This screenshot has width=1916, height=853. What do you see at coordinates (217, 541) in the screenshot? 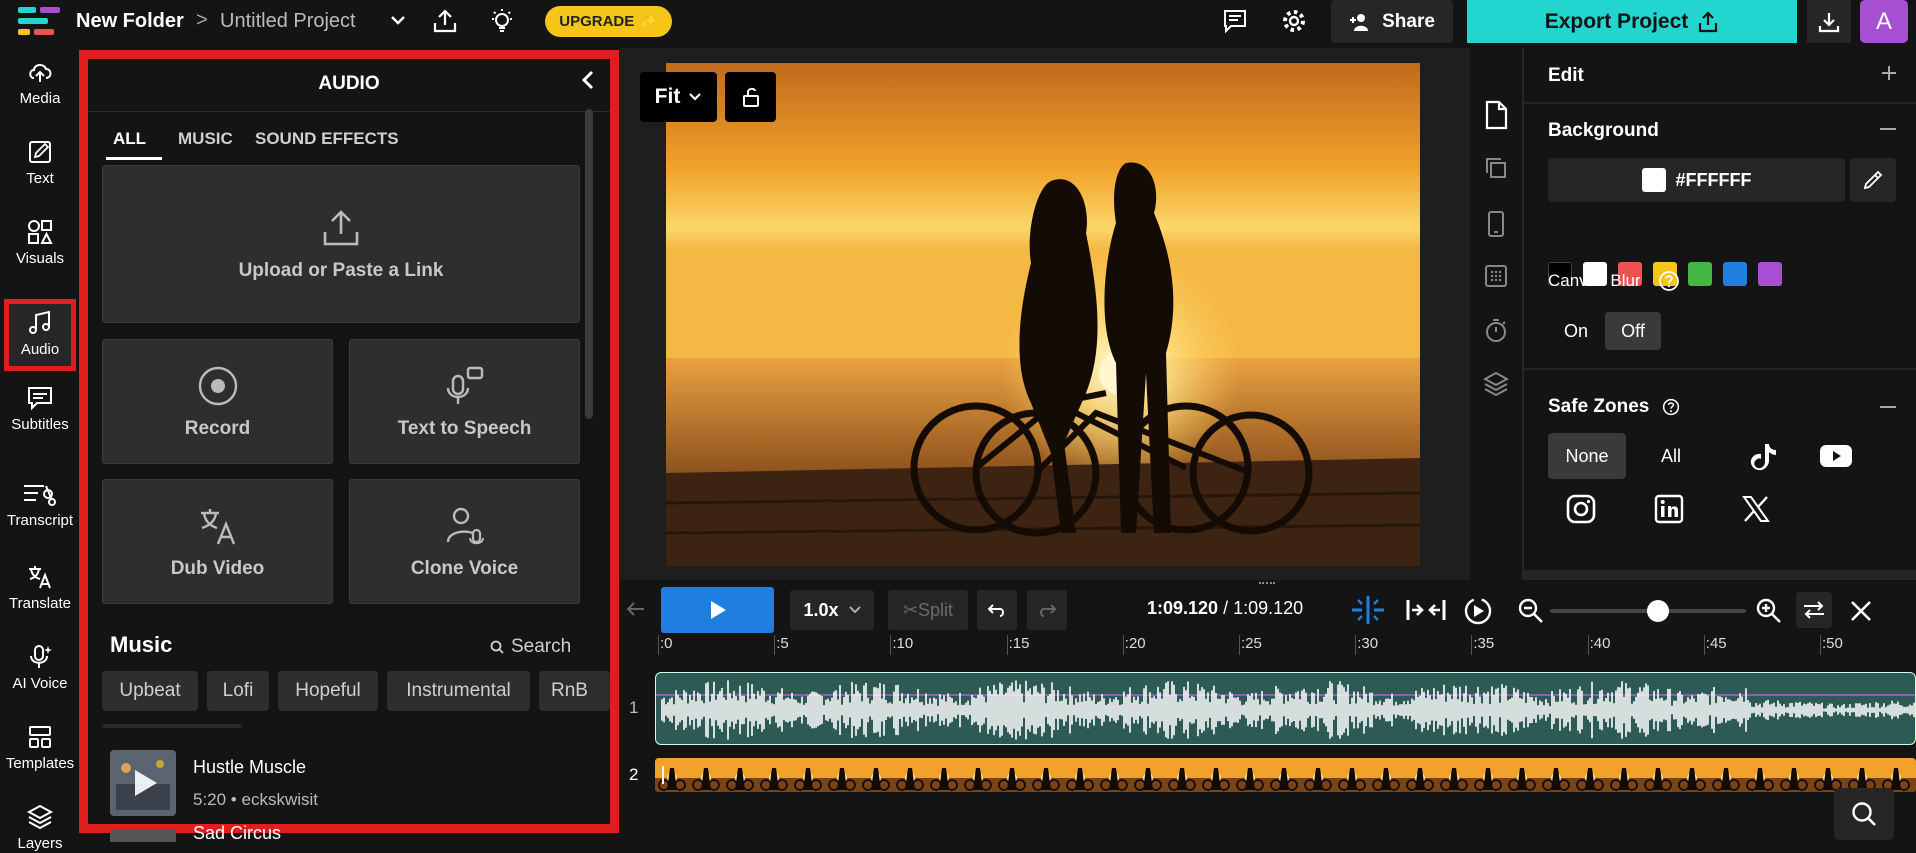
I see `dub-video-card: Dub Video` at bounding box center [217, 541].